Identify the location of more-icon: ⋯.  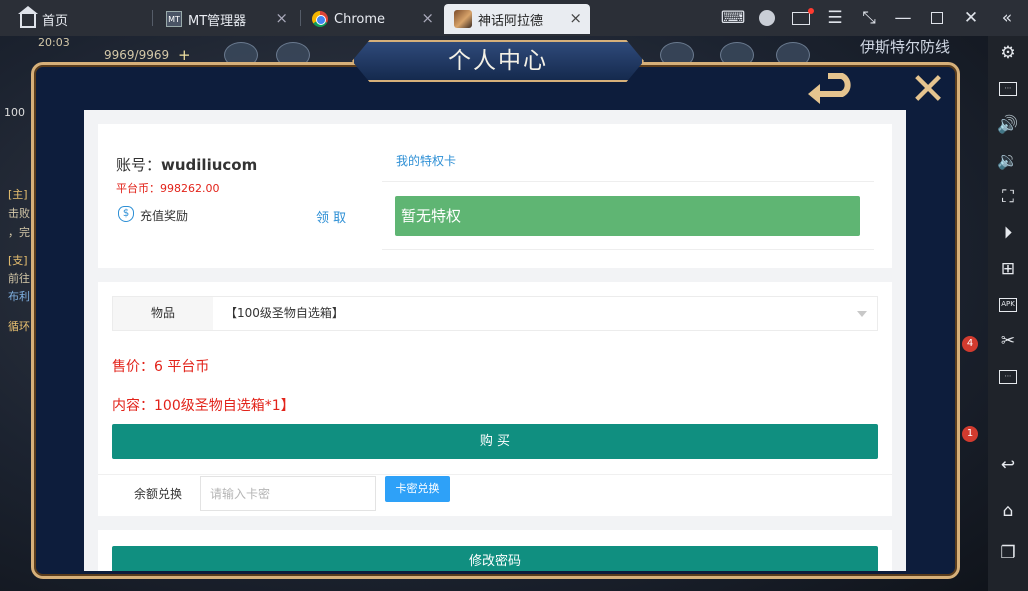
(1008, 377).